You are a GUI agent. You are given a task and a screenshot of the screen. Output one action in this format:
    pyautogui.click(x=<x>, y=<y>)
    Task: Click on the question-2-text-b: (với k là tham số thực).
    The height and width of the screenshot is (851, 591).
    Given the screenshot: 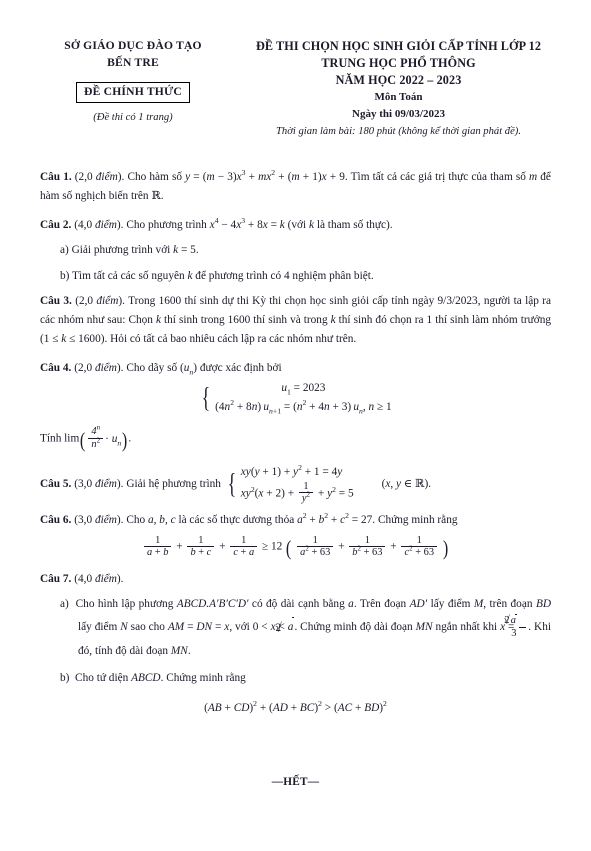 What is the action you would take?
    pyautogui.click(x=340, y=224)
    